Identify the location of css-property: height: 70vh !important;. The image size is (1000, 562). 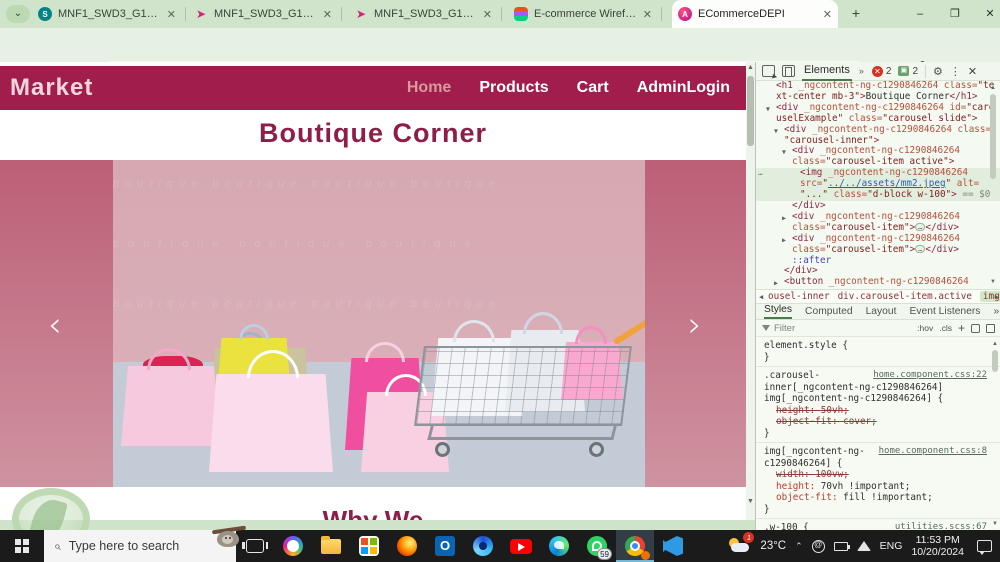
(875, 487).